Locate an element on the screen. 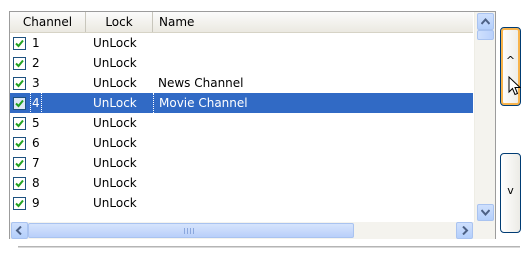 Image resolution: width=527 pixels, height=253 pixels. scroll-down-icon is located at coordinates (485, 212).